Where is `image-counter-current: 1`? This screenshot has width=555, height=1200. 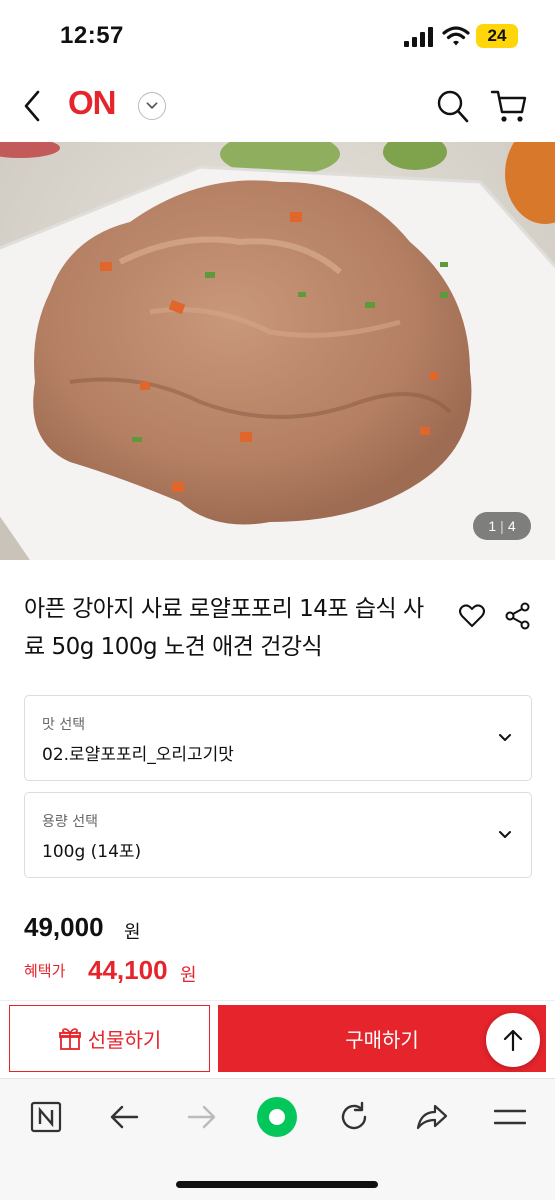 image-counter-current: 1 is located at coordinates (492, 526).